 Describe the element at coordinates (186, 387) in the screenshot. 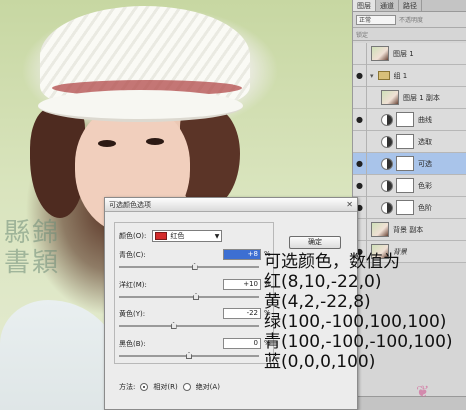

I see `absolute-radio` at that location.